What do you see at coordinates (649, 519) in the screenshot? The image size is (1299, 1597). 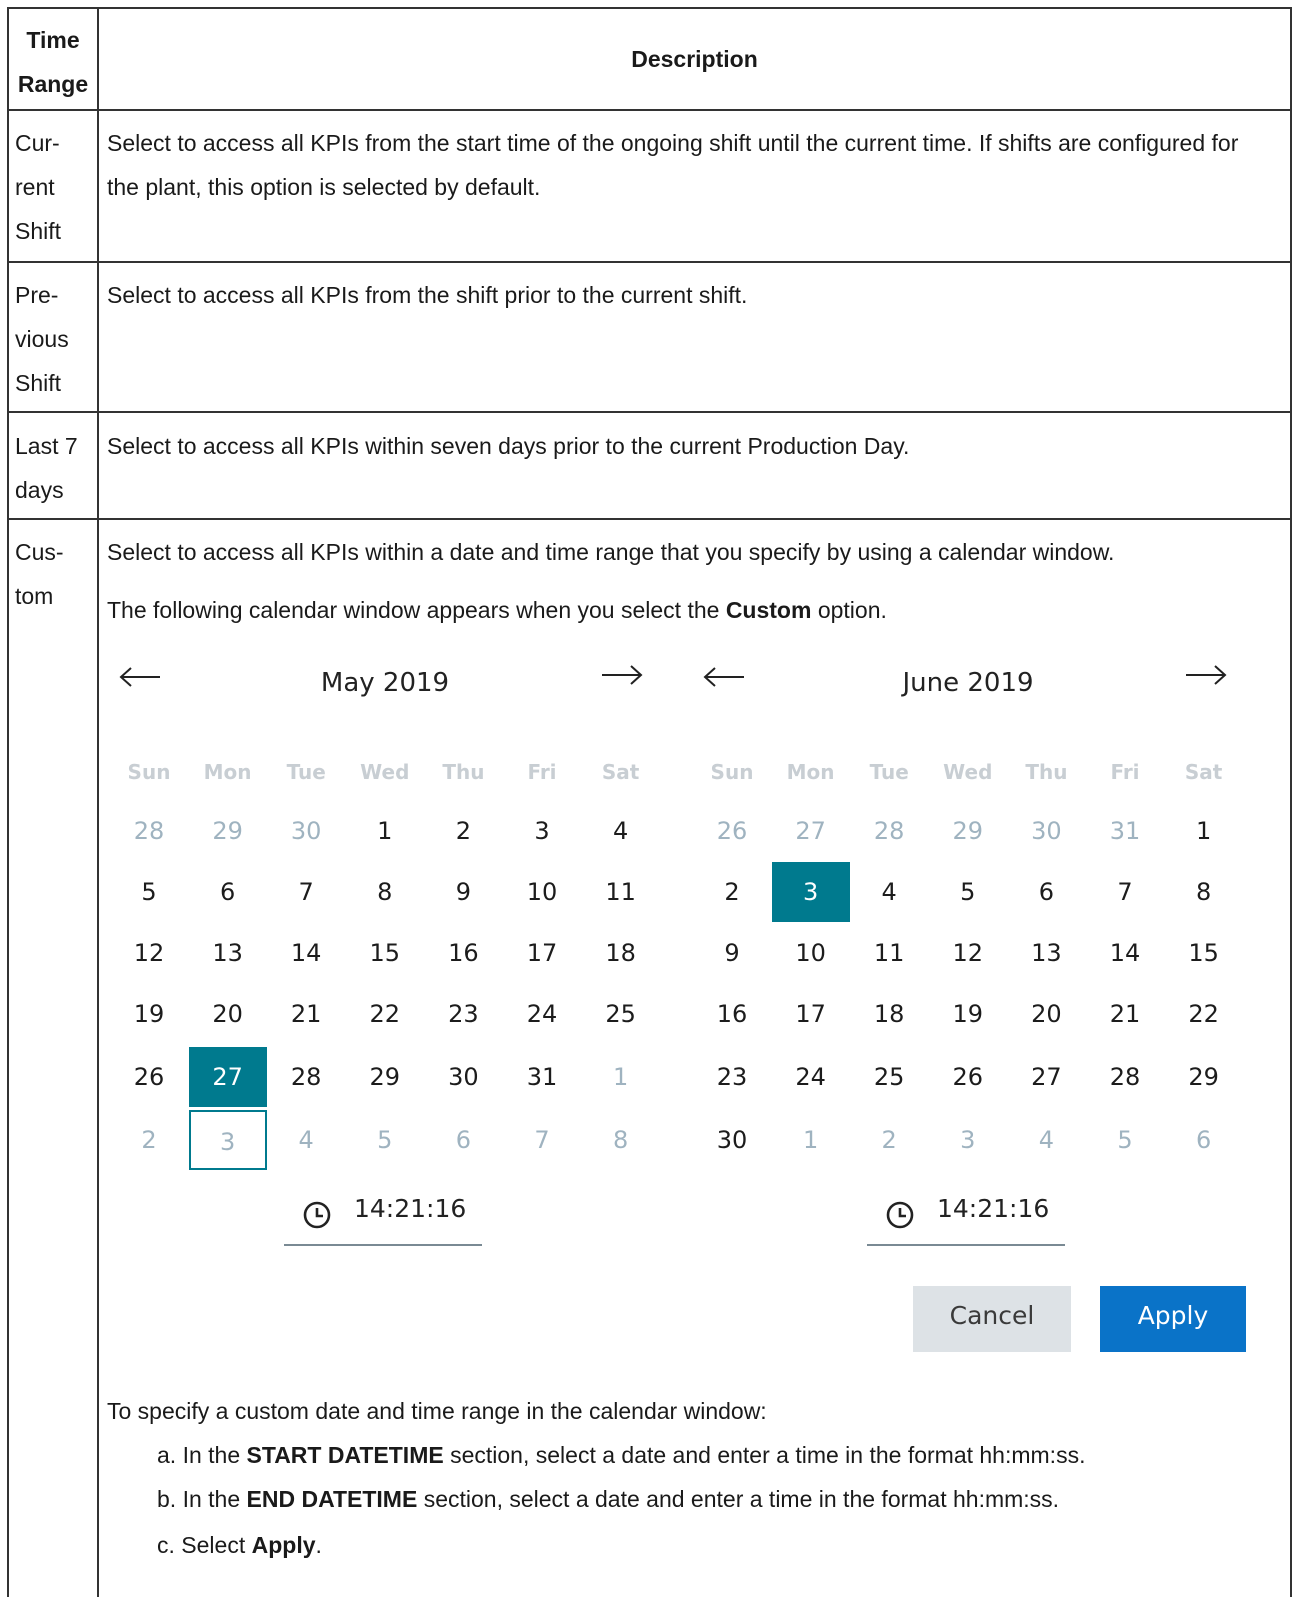 I see `table-row-divider` at bounding box center [649, 519].